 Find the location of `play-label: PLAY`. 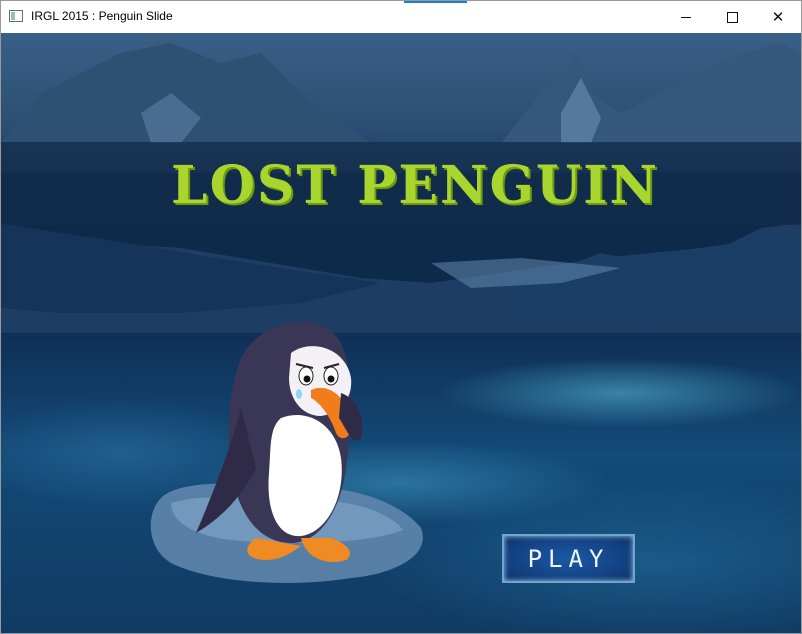

play-label: PLAY is located at coordinates (568, 558).